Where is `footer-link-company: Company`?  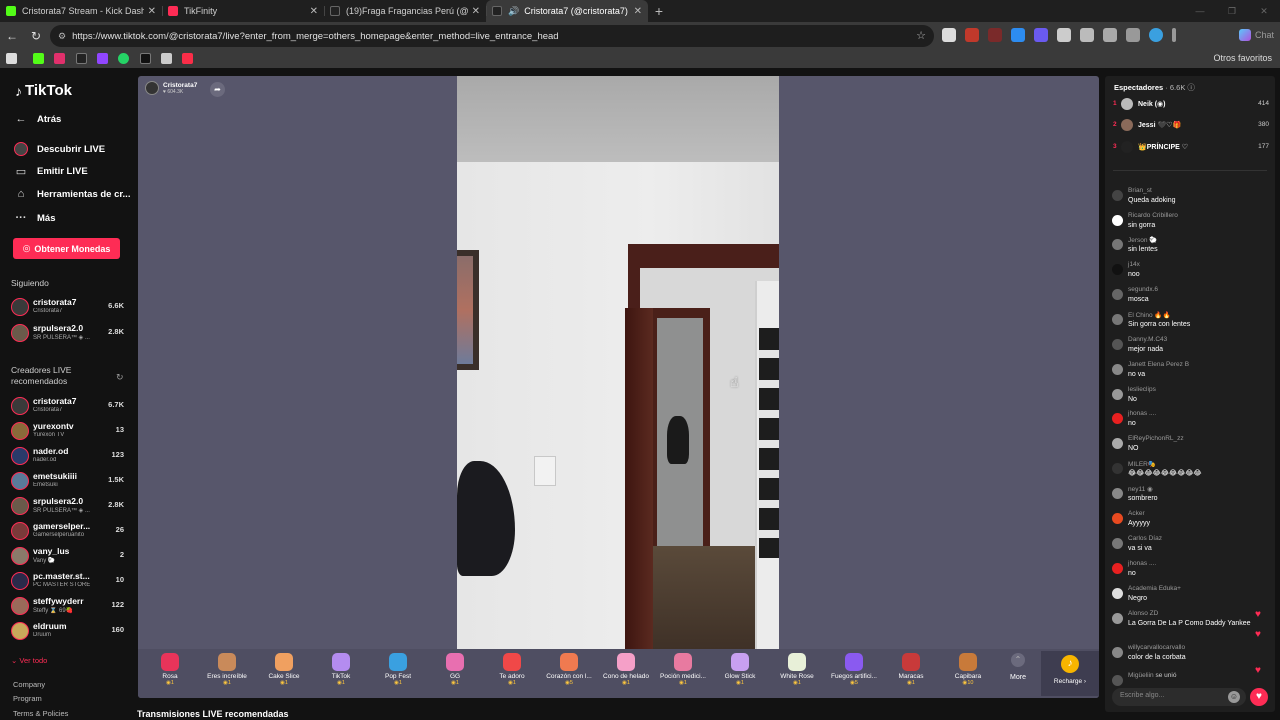
footer-link-company: Company is located at coordinates (29, 684).